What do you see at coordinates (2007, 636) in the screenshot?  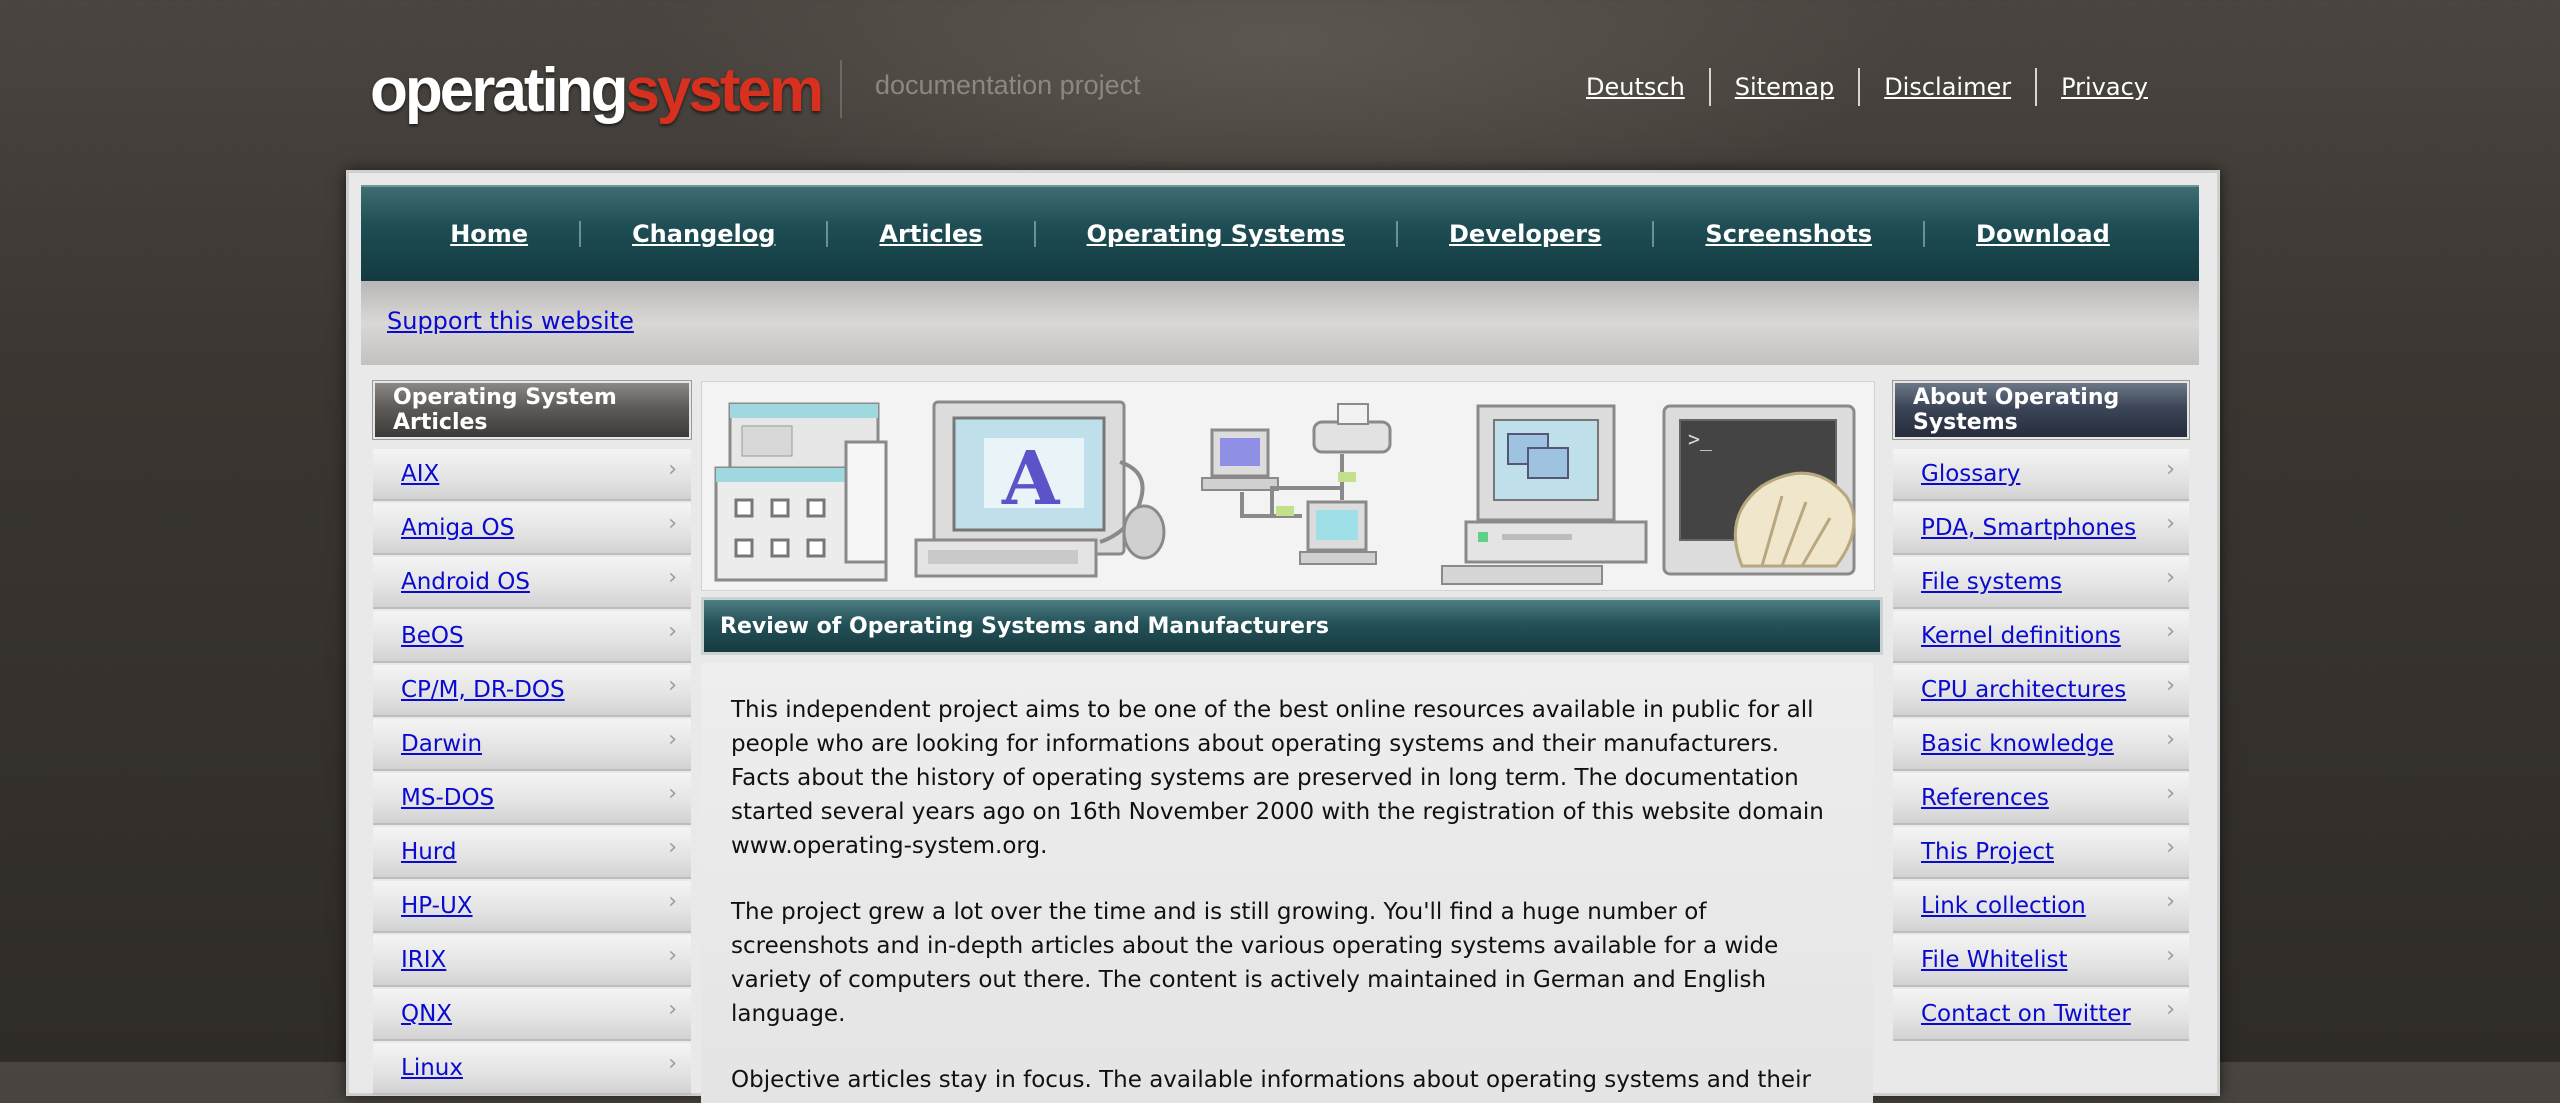 I see `sidebar-link: Kernel definitions` at bounding box center [2007, 636].